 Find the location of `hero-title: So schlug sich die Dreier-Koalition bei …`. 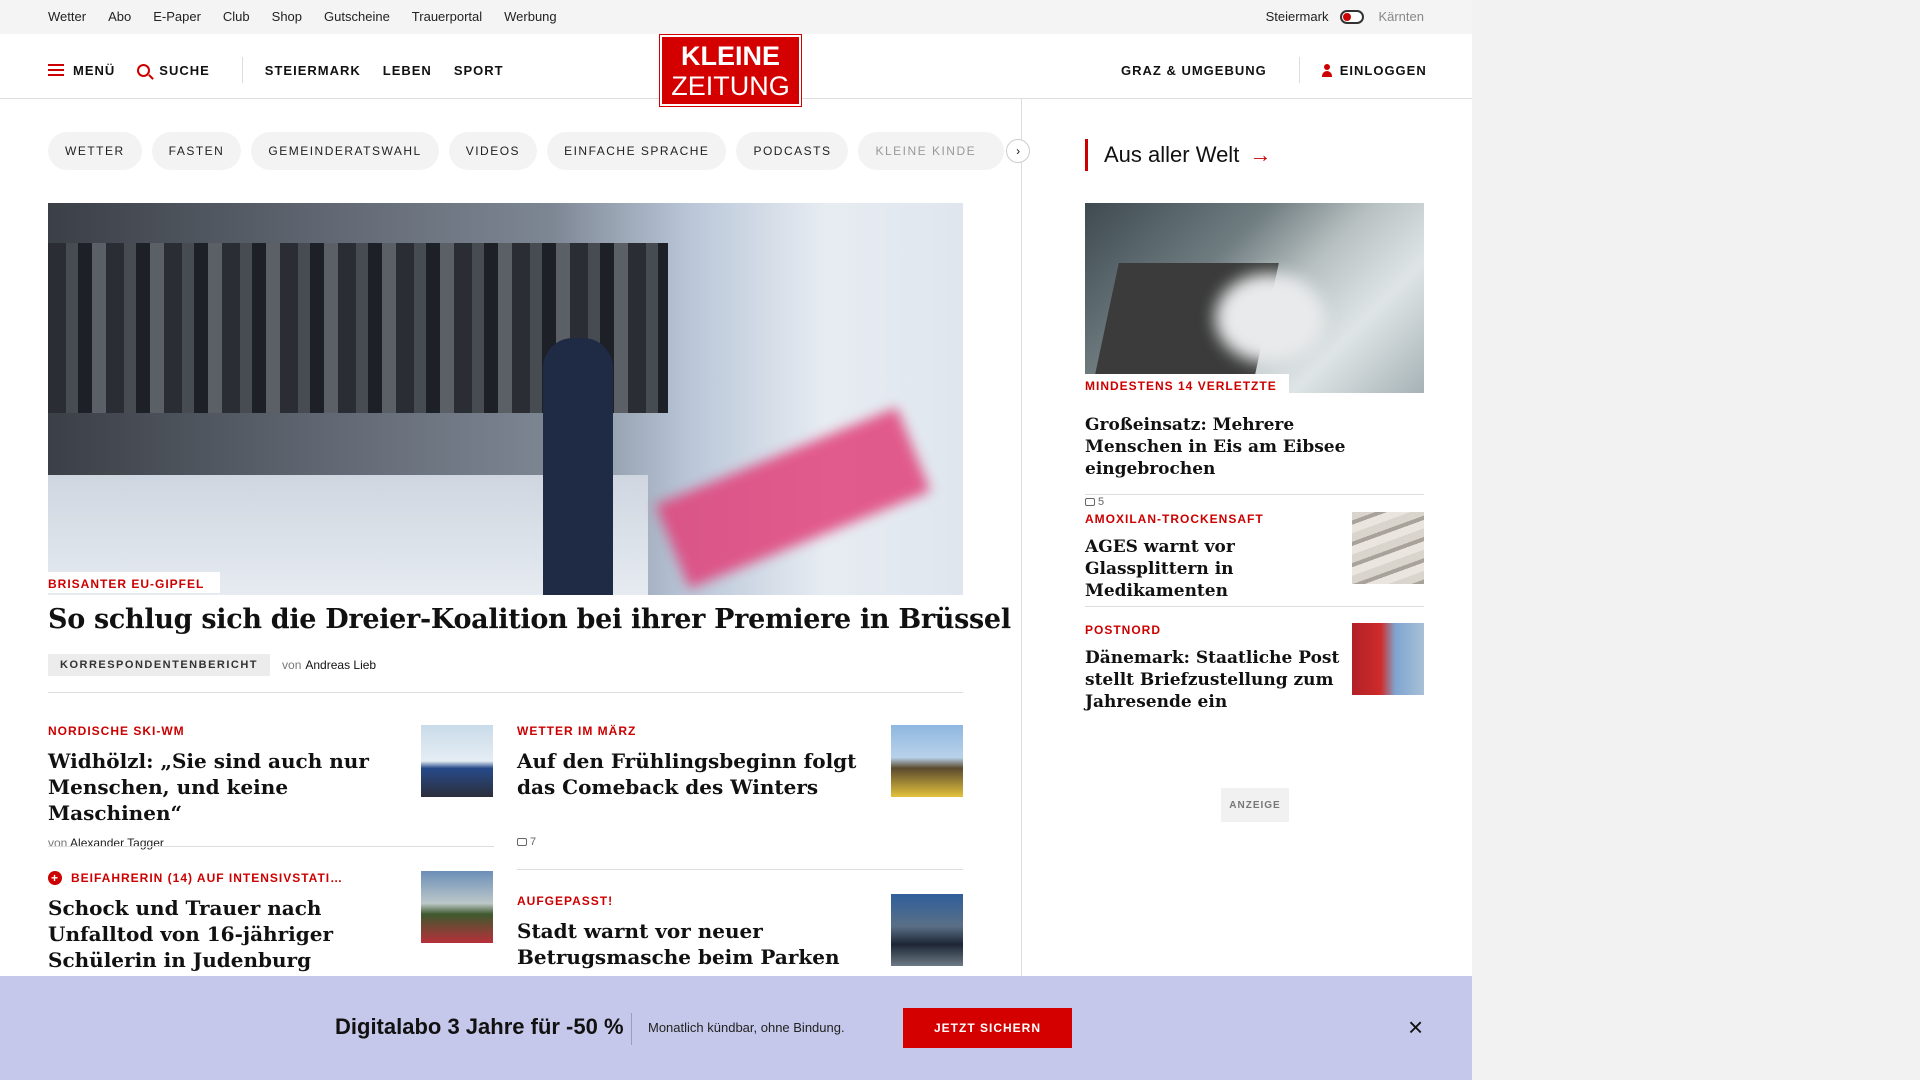

hero-title: So schlug sich die Dreier-Koalition bei … is located at coordinates (529, 619).